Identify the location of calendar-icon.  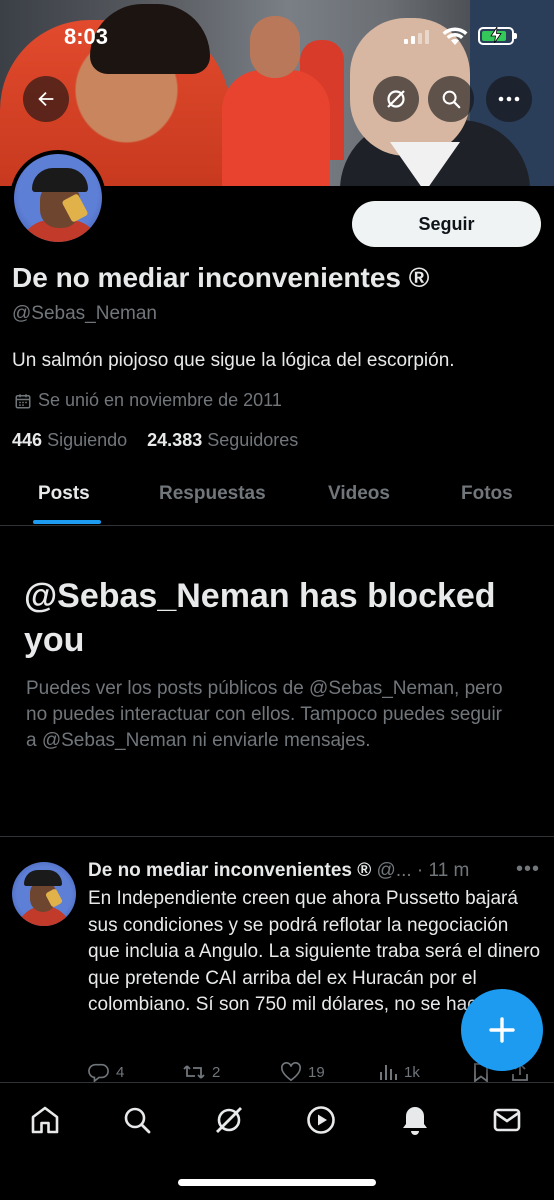
(23, 400).